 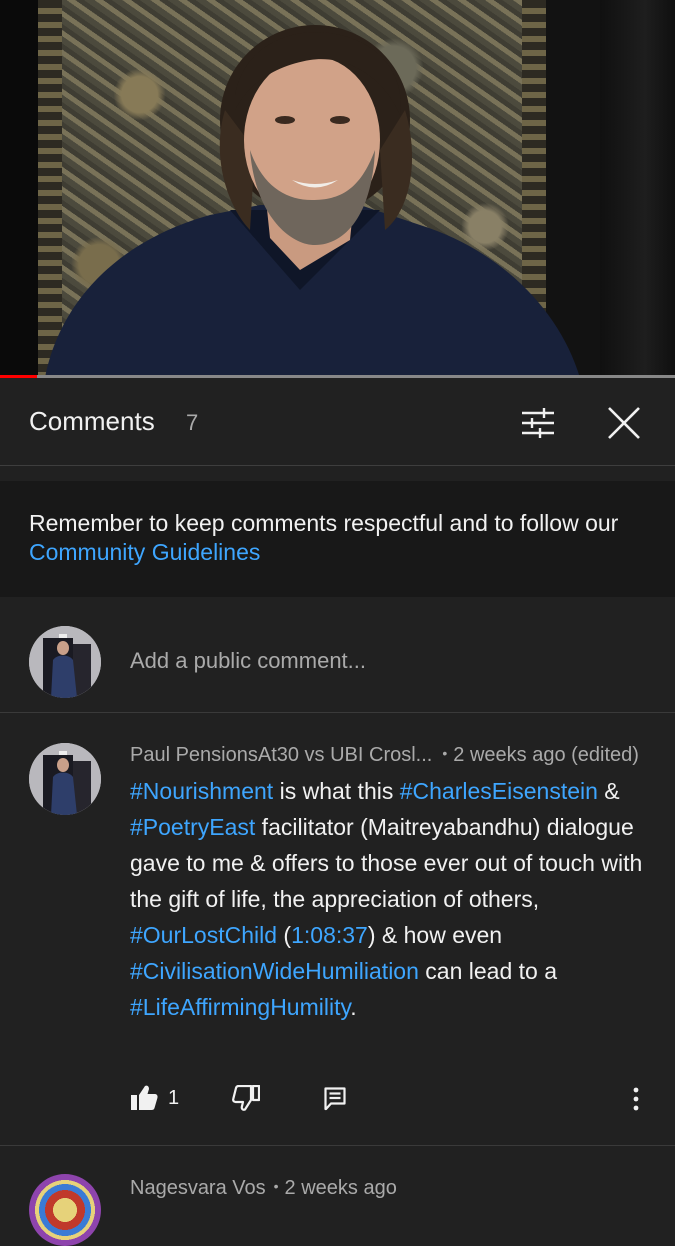 I want to click on comment-item: Nagesvara Vos • 2 weeks ago, so click(x=337, y=1196).